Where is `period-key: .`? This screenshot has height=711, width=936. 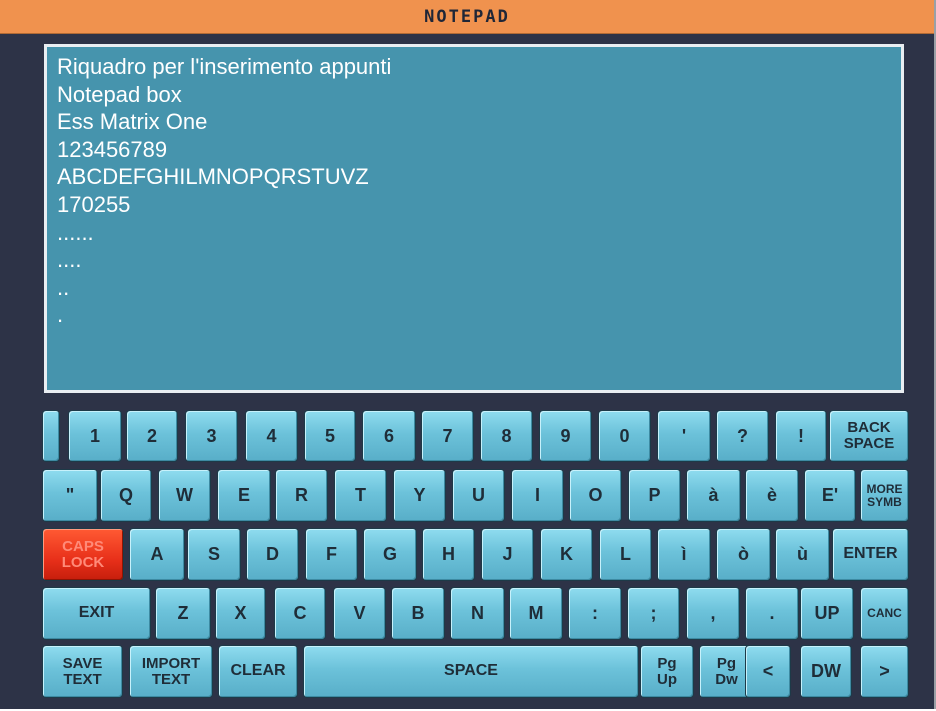 period-key: . is located at coordinates (772, 613).